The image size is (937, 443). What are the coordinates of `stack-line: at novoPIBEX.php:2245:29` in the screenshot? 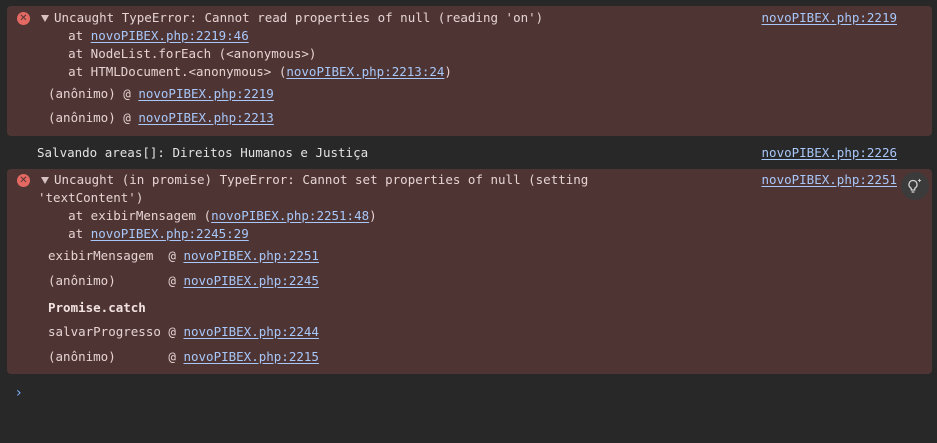 It's located at (143, 233).